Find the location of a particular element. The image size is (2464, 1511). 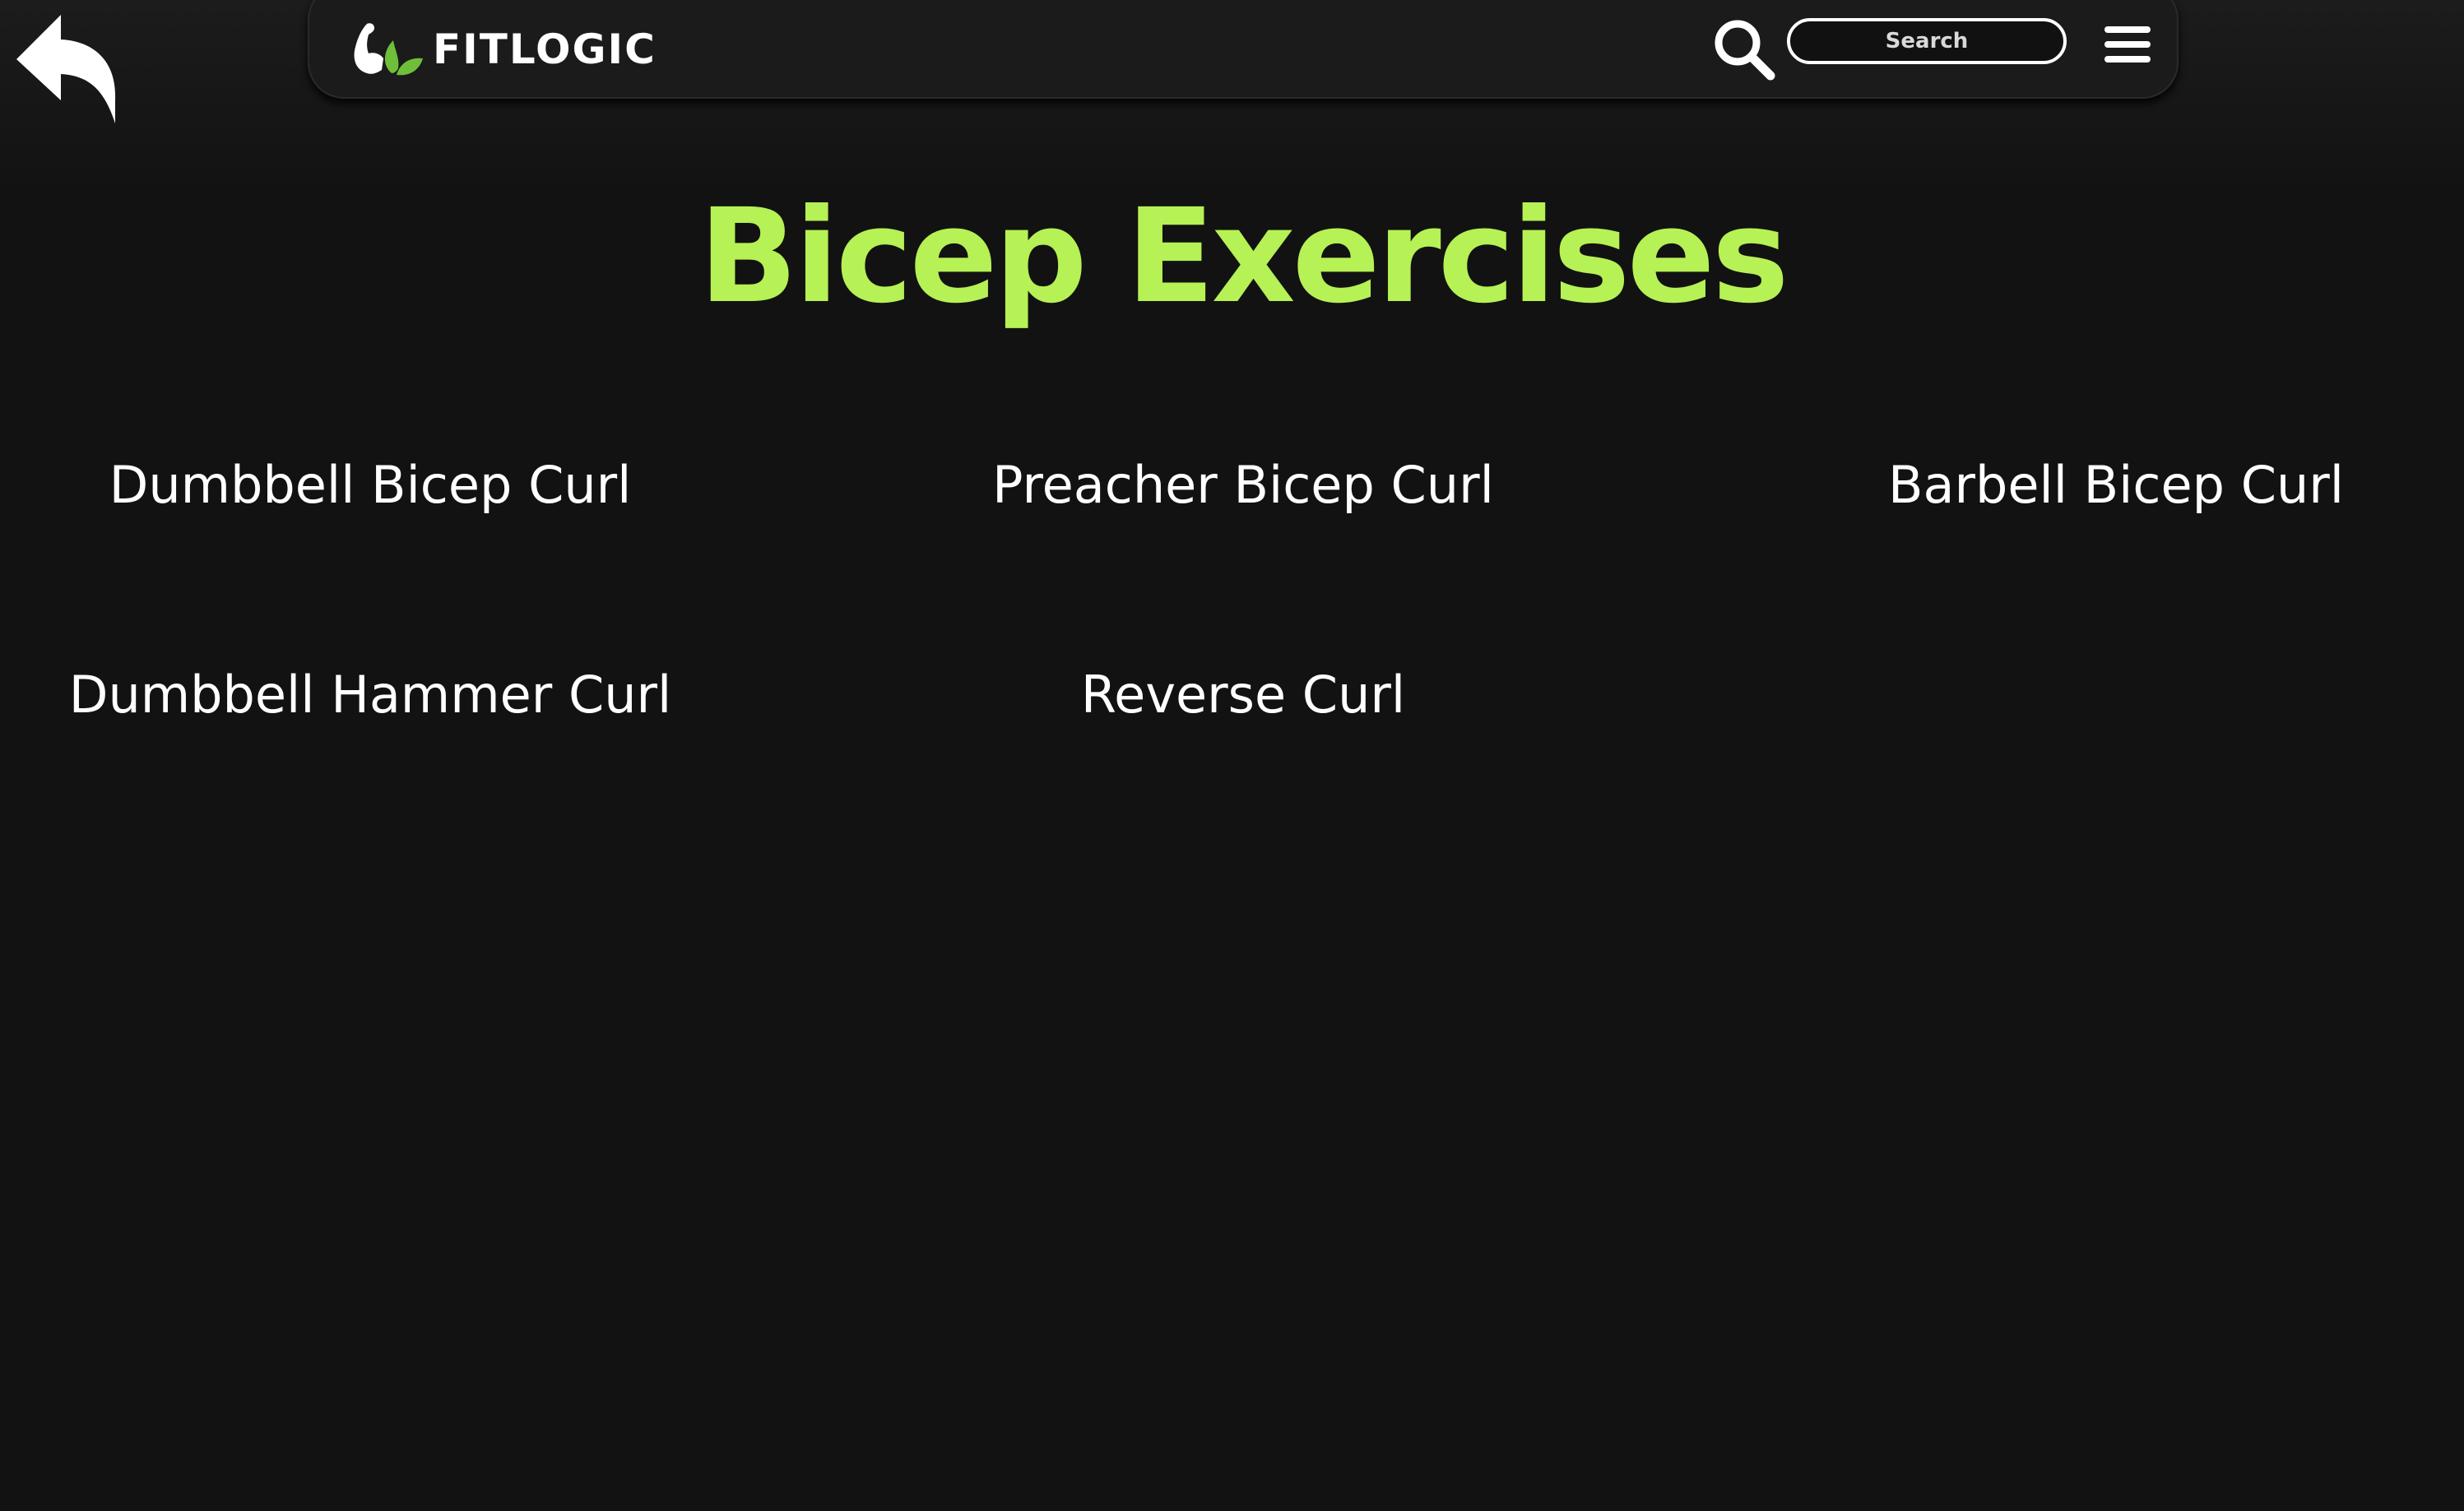

exercise-link-dumbbell-hammer-curl: Dumbbell Hammer Curl is located at coordinates (411, 695).